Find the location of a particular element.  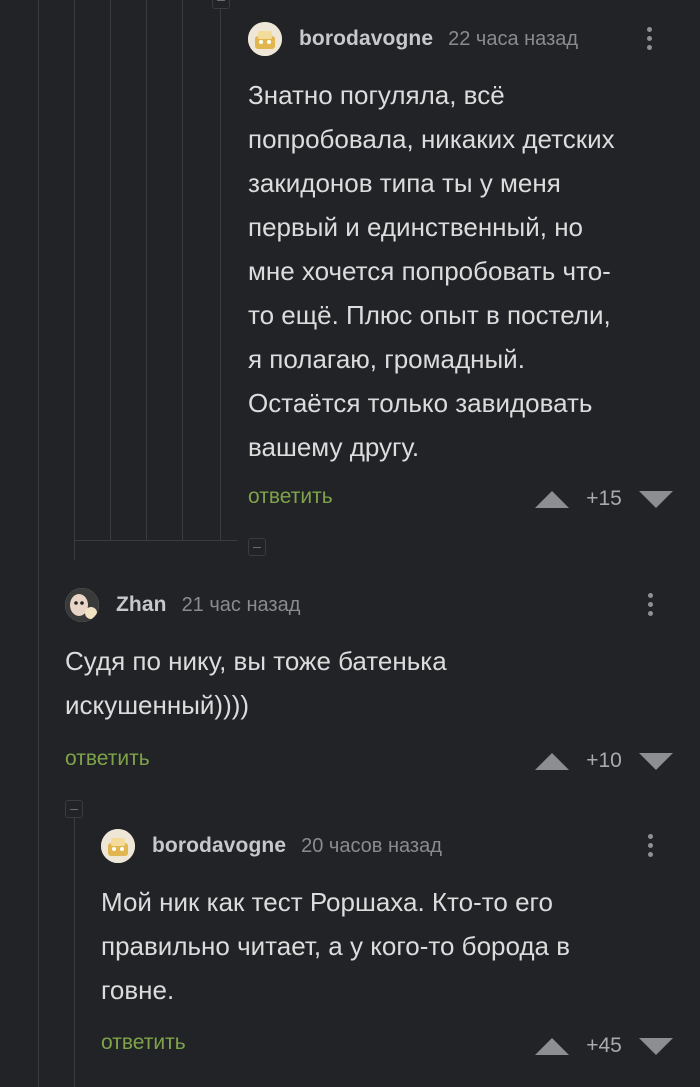

comment-header: borodavogne 20 часов назад is located at coordinates (271, 846).